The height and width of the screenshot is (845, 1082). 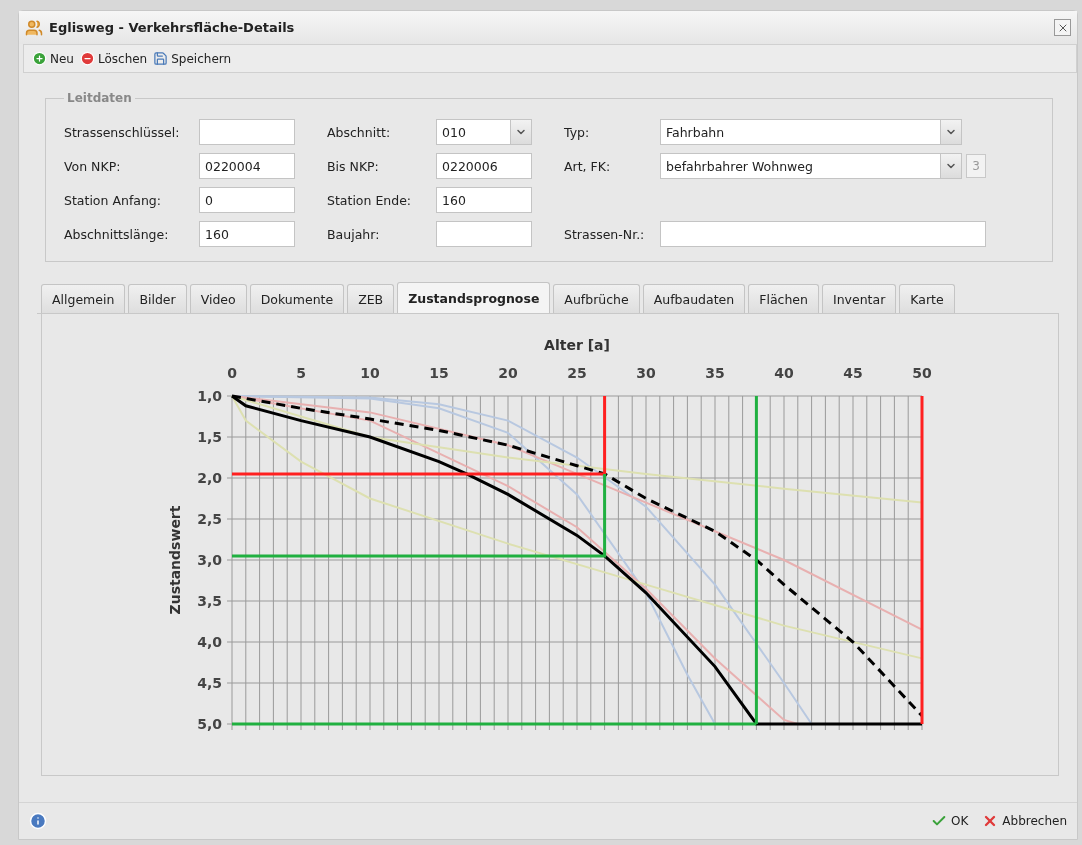 I want to click on tick-label: 40, so click(x=784, y=373).